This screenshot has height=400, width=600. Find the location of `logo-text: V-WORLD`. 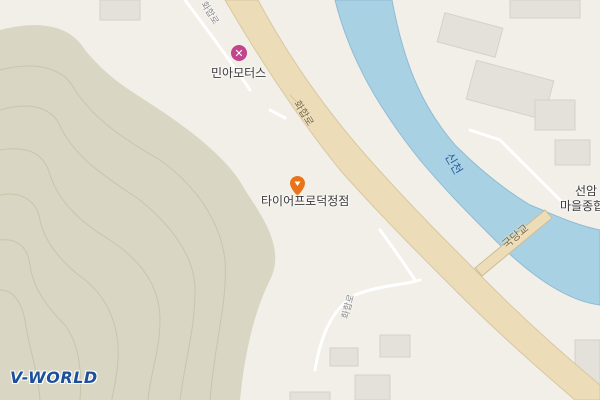

logo-text: V-WORLD is located at coordinates (54, 377).